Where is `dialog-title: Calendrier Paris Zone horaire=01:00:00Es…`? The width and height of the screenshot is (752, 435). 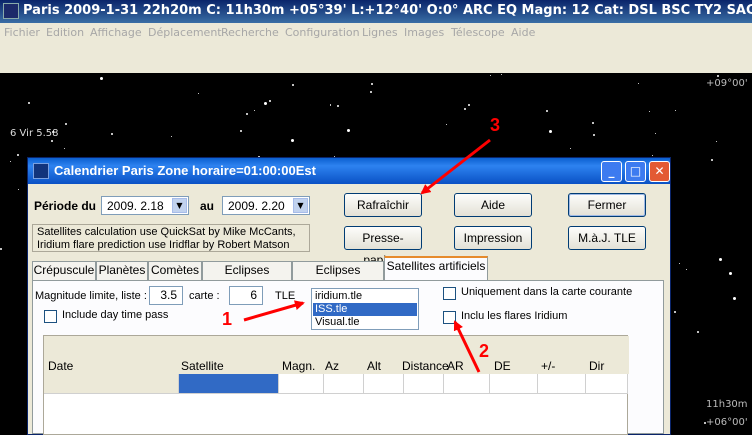
dialog-title: Calendrier Paris Zone horaire=01:00:00Es… is located at coordinates (185, 170).